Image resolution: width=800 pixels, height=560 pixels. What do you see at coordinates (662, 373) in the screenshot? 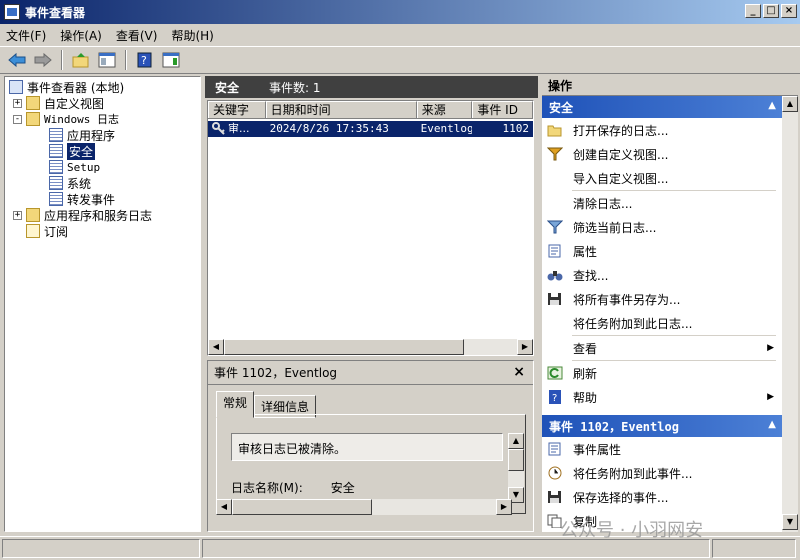
I see `action-refresh: 刷新` at bounding box center [662, 373].